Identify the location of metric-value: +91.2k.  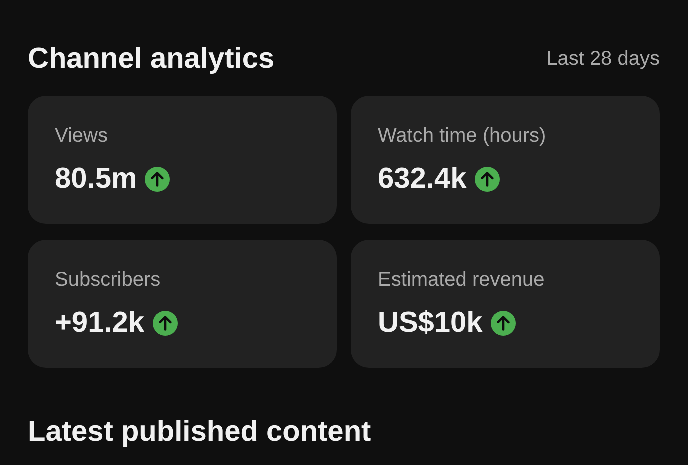
(100, 323).